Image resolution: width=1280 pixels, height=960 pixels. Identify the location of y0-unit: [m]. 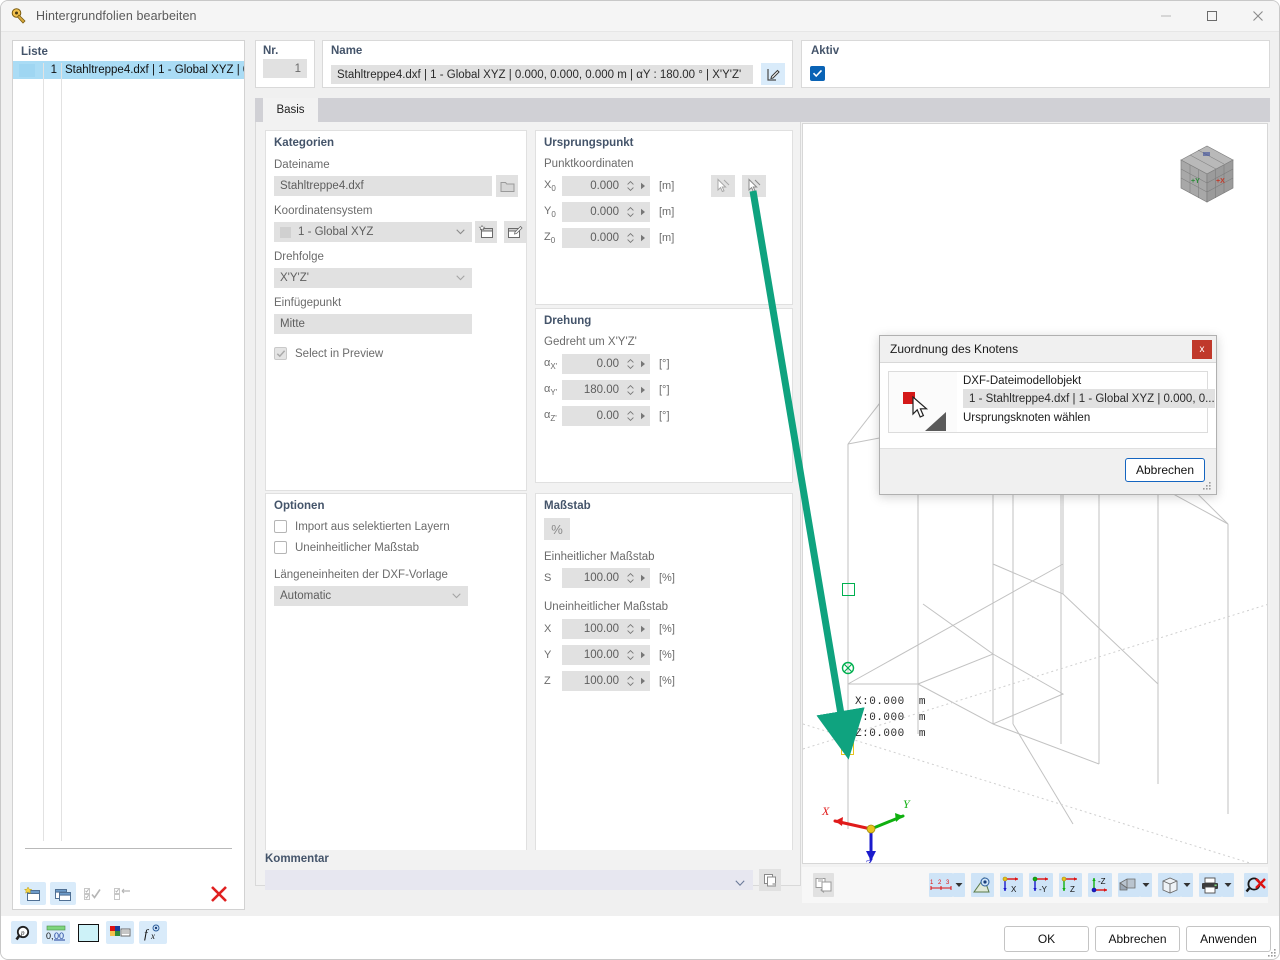
(667, 212).